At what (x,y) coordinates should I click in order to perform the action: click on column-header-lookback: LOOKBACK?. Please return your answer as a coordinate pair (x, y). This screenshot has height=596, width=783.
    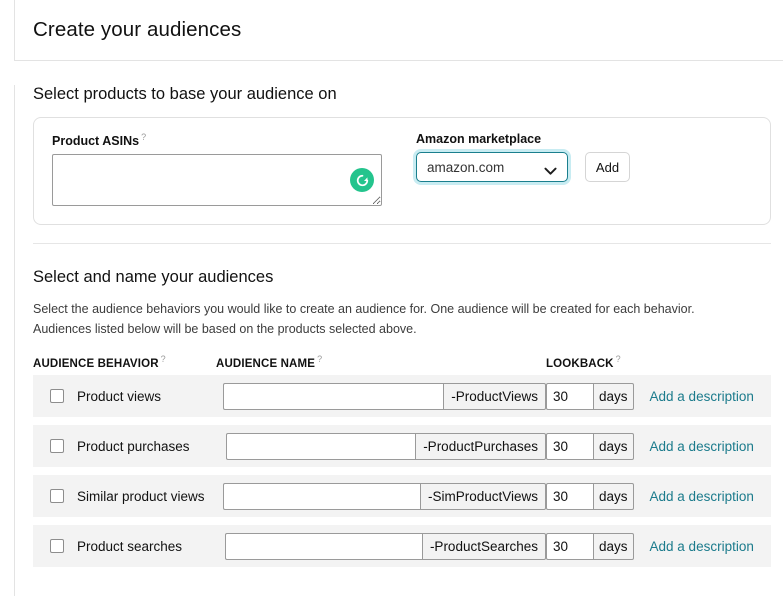
    Looking at the image, I should click on (596, 362).